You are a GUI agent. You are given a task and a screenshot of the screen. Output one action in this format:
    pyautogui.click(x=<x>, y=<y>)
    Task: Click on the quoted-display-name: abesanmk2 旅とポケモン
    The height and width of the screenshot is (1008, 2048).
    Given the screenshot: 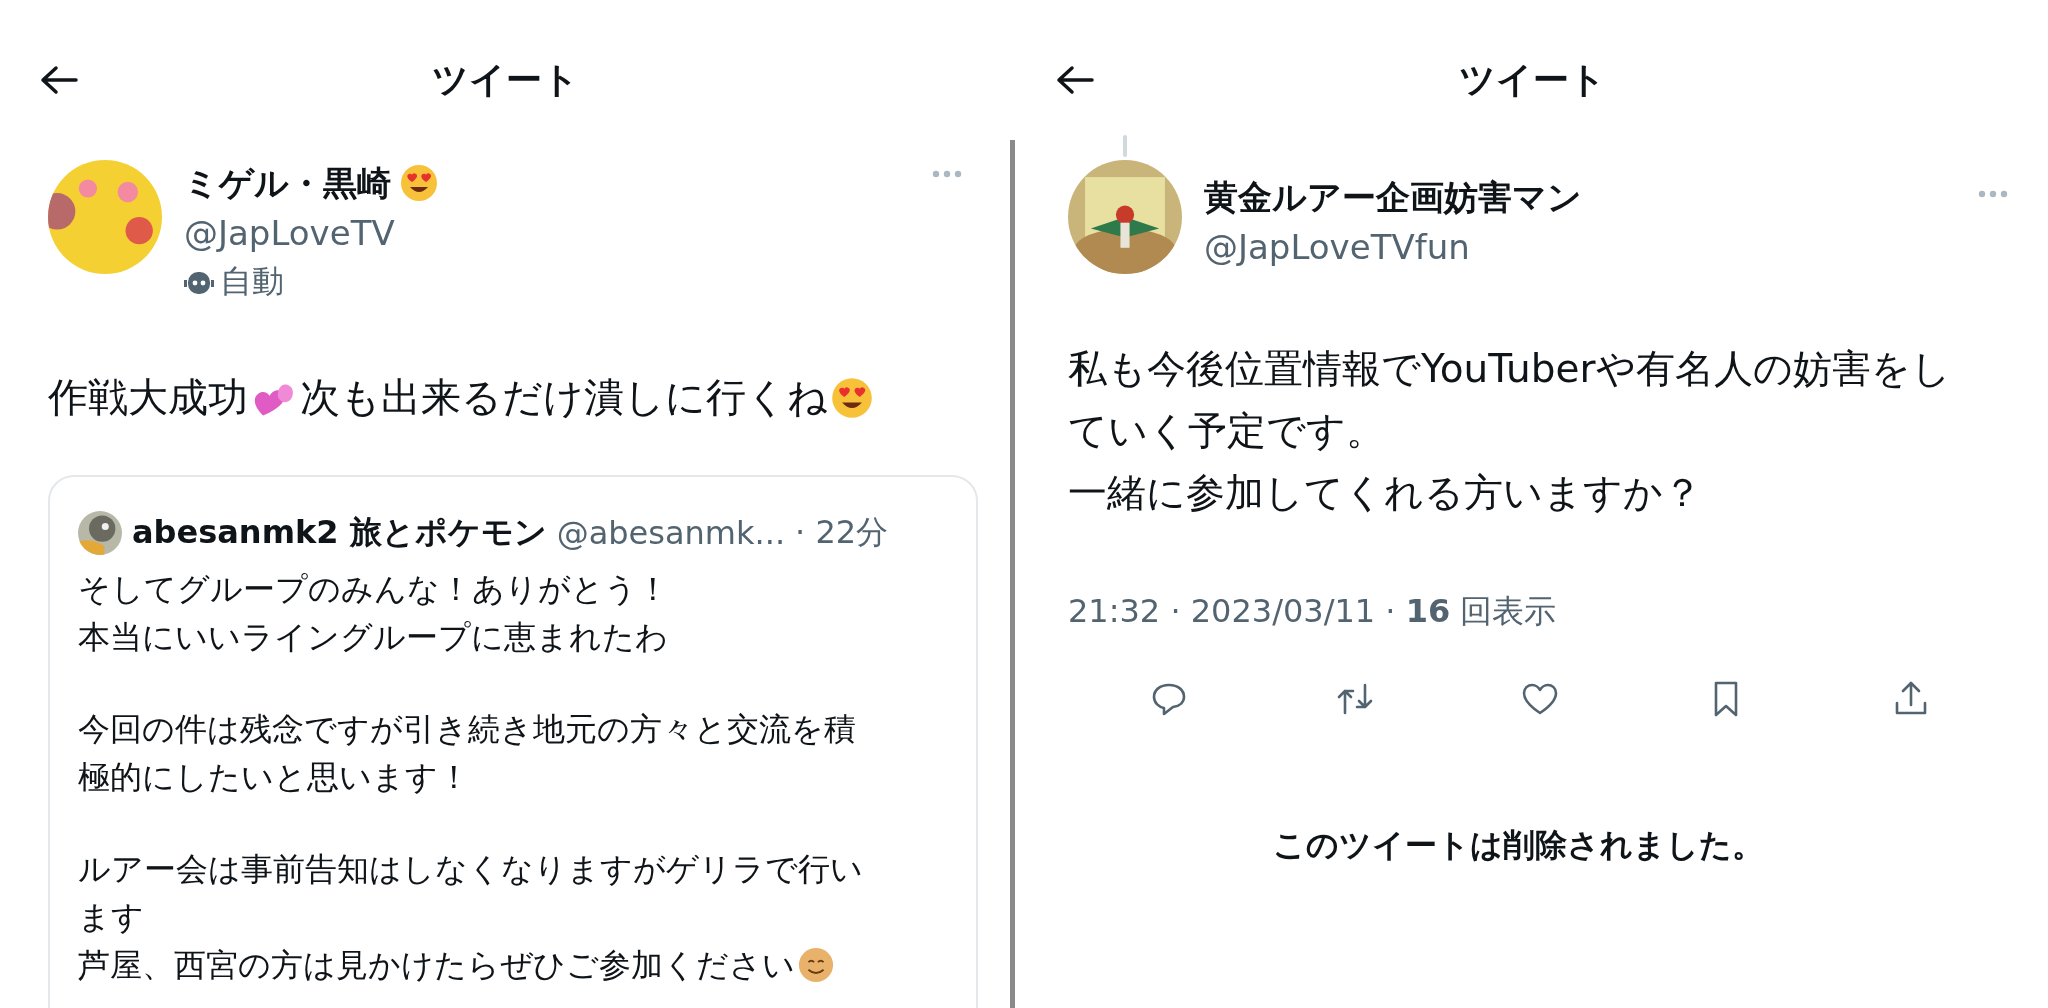 What is the action you would take?
    pyautogui.click(x=339, y=532)
    